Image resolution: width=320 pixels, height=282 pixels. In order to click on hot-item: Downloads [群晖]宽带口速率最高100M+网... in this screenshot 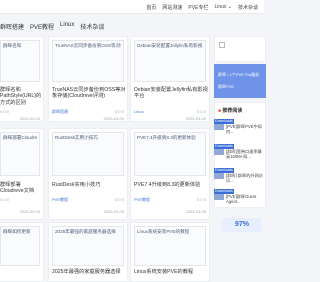, I will do `click(239, 151)`.